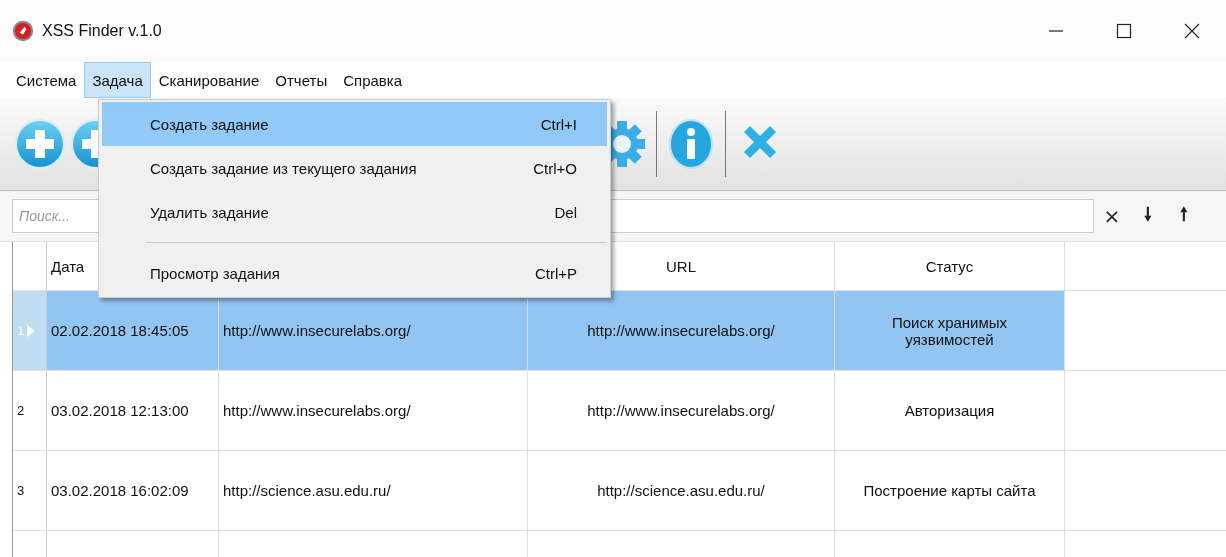 This screenshot has height=557, width=1226. Describe the element at coordinates (133, 410) in the screenshot. I see `table-cell: 03.02.2018 12:13:00` at that location.